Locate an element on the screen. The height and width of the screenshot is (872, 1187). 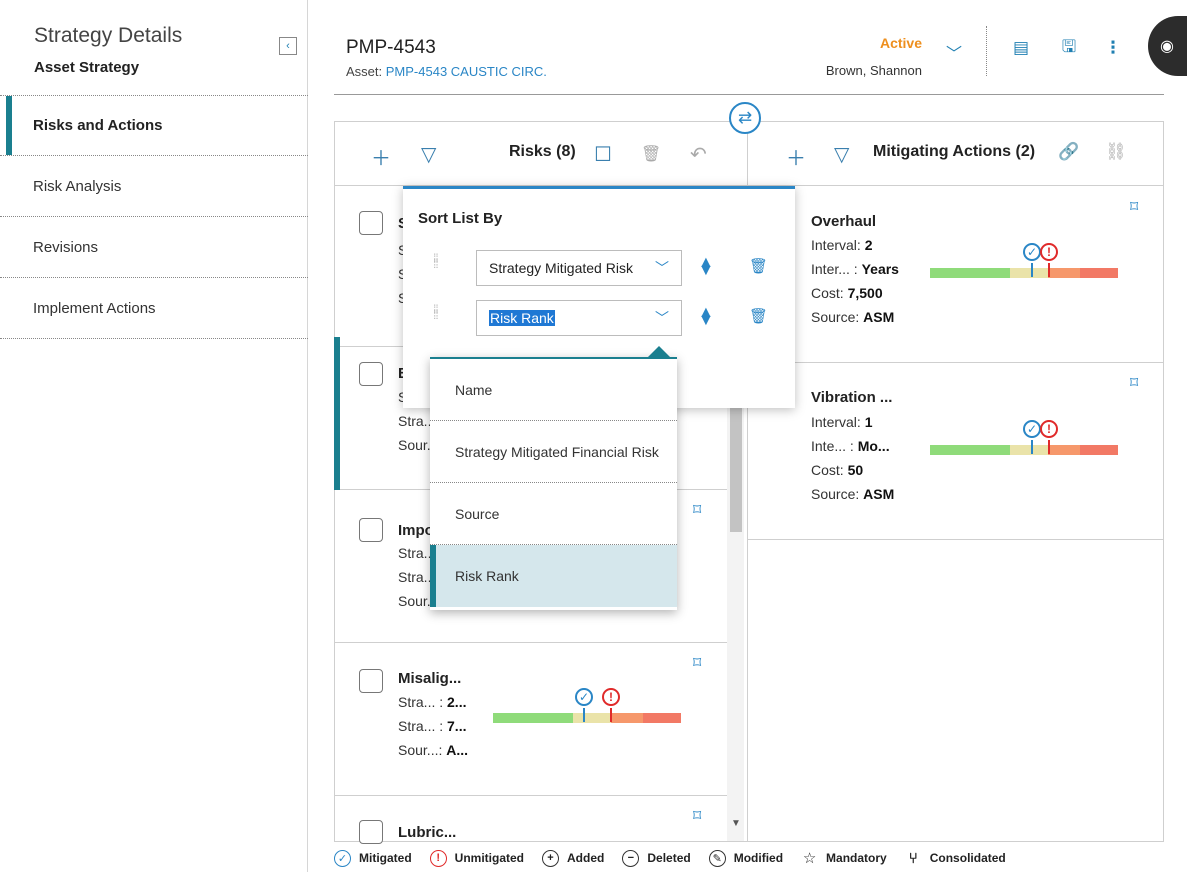
asset-link: PMP-4543 CAUSTIC CIRC. is located at coordinates (466, 71).